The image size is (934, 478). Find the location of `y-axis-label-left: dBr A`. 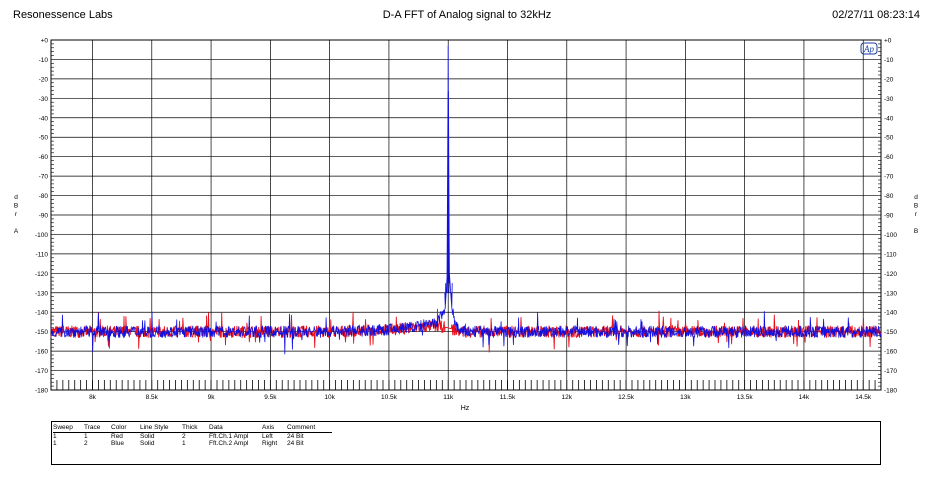

y-axis-label-left: dBr A is located at coordinates (16, 214).